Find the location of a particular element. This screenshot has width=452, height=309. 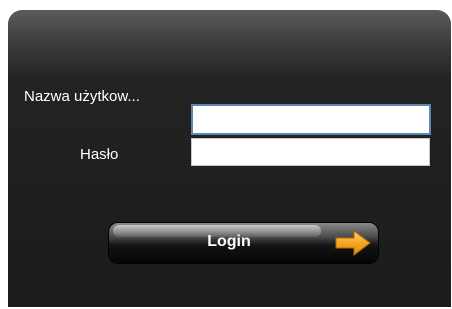

login-button: Login is located at coordinates (243, 243).